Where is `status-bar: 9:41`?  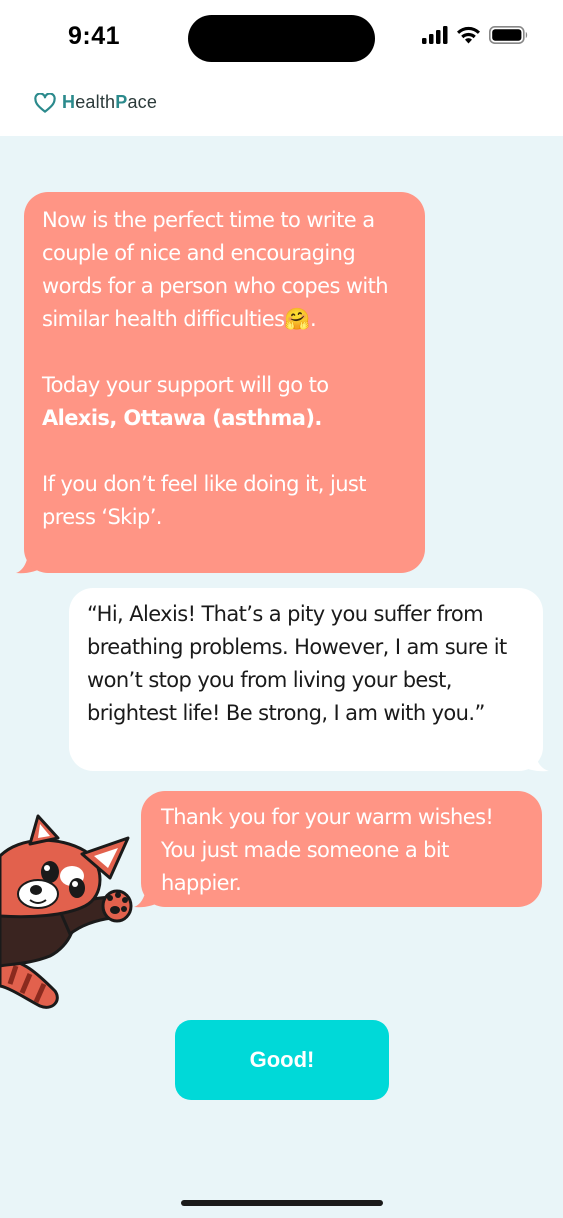 status-bar: 9:41 is located at coordinates (281, 38).